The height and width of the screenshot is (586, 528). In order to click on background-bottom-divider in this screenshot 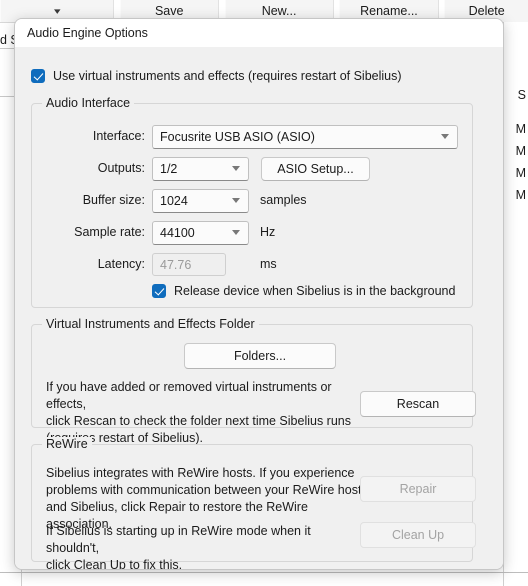, I will do `click(264, 572)`.